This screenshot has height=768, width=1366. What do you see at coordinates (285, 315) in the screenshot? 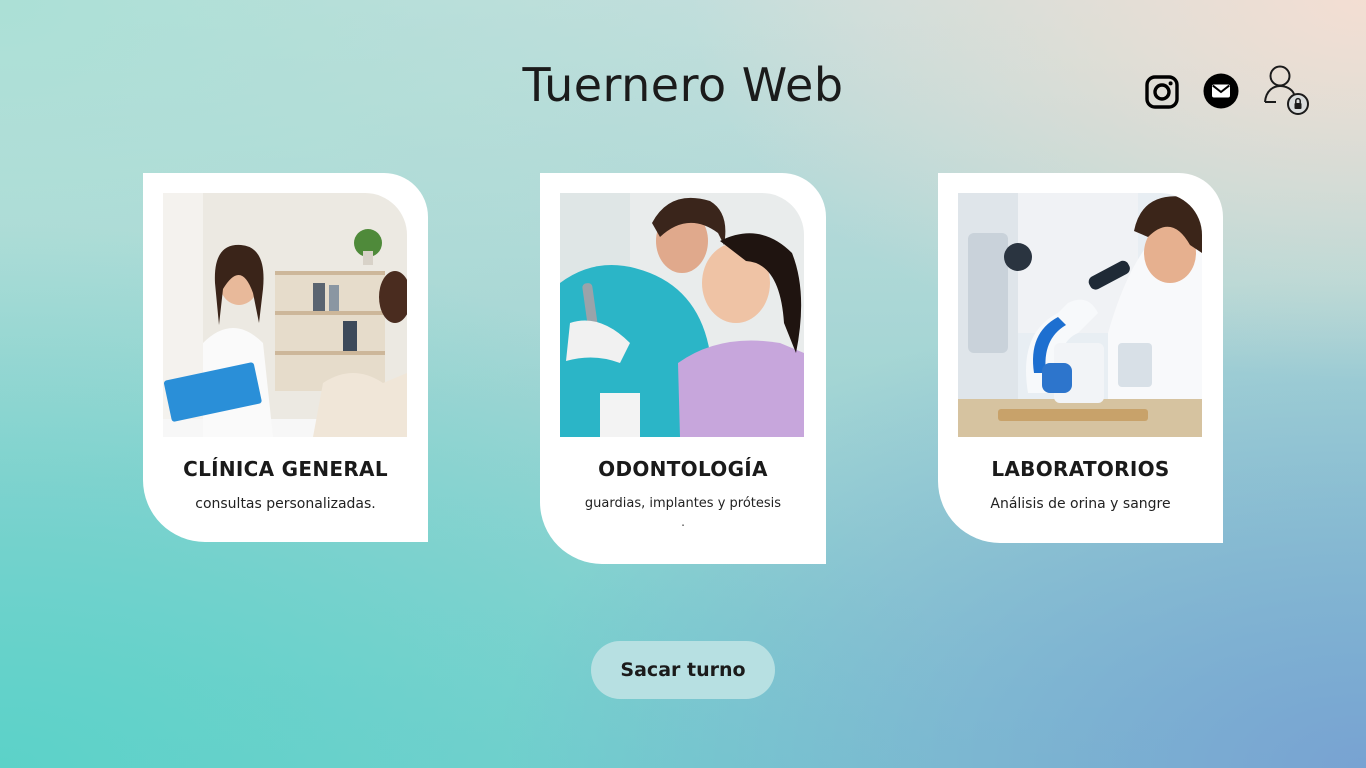
I see `doctor-consultation-photo` at bounding box center [285, 315].